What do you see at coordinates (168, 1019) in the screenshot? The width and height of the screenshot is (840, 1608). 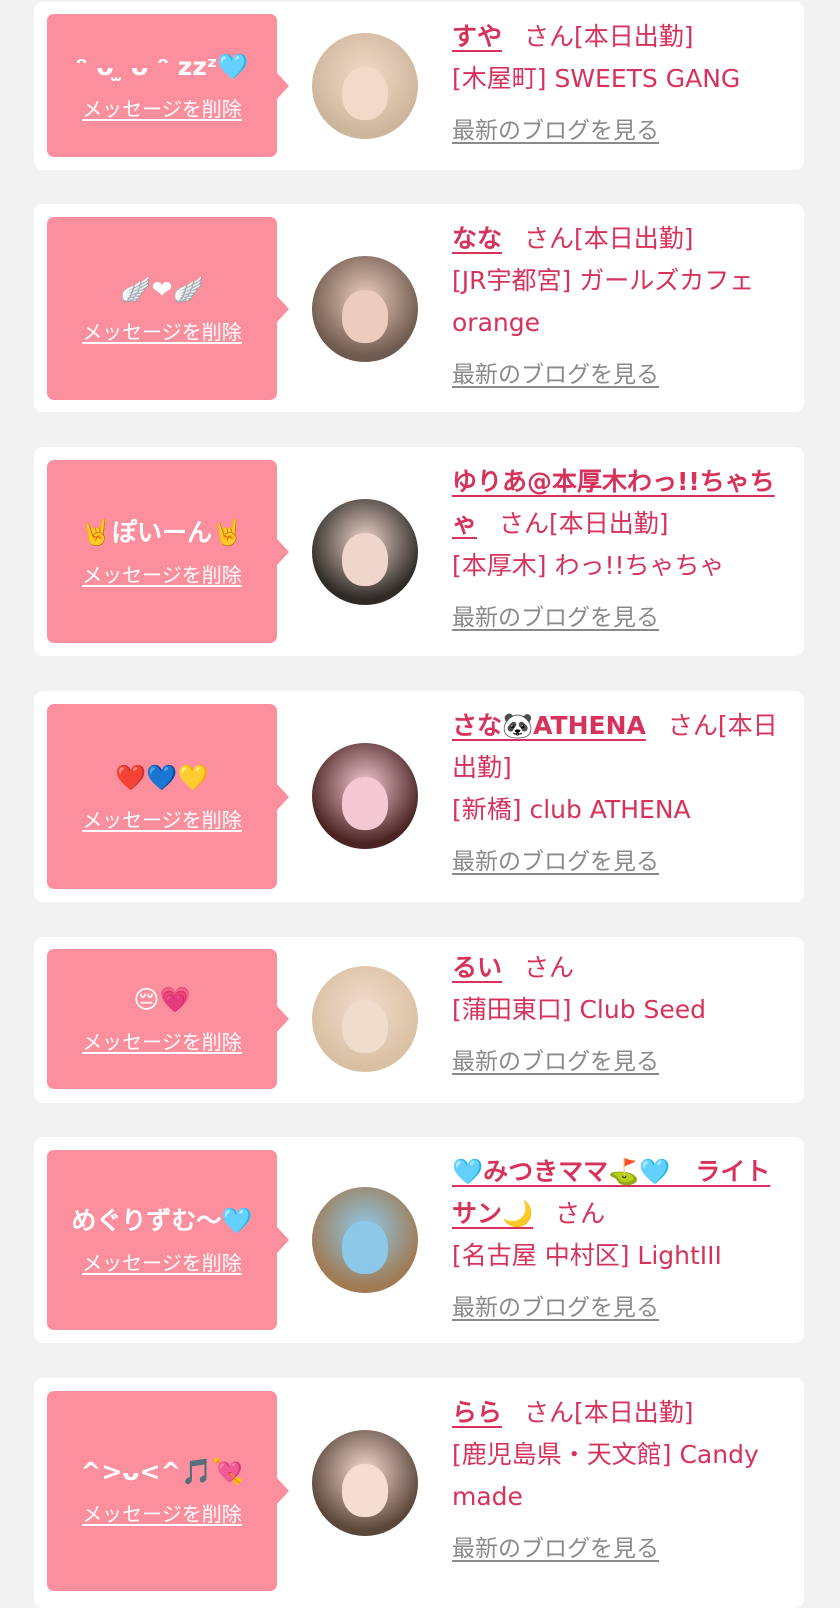 I see `message-bubble: 😔💗 メッセージを削除` at bounding box center [168, 1019].